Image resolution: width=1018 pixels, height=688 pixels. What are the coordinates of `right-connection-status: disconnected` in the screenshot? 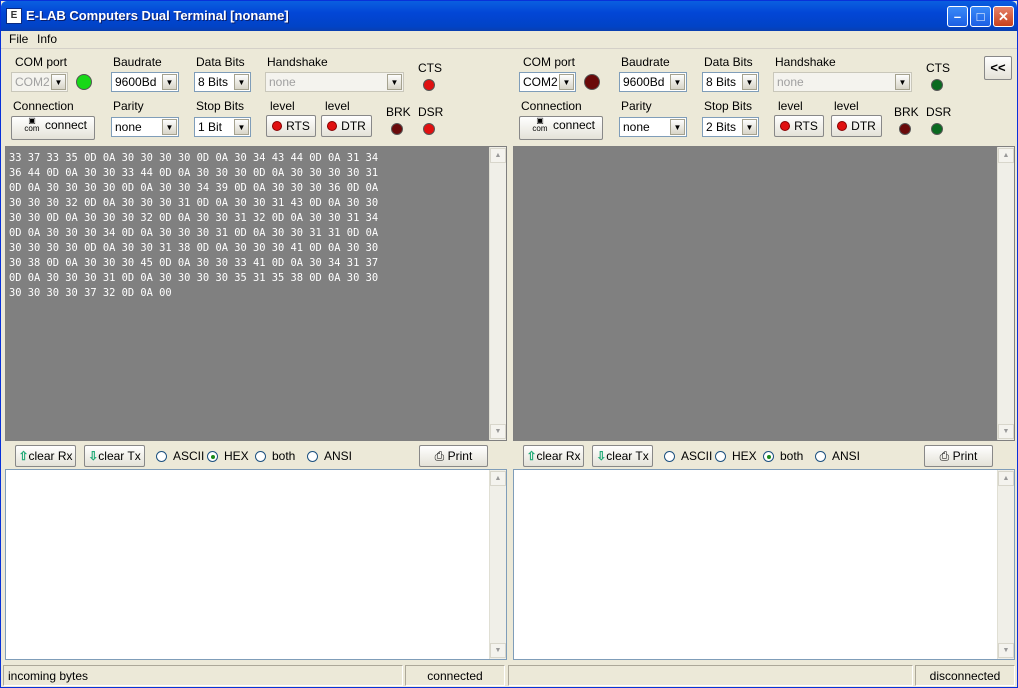 It's located at (965, 675).